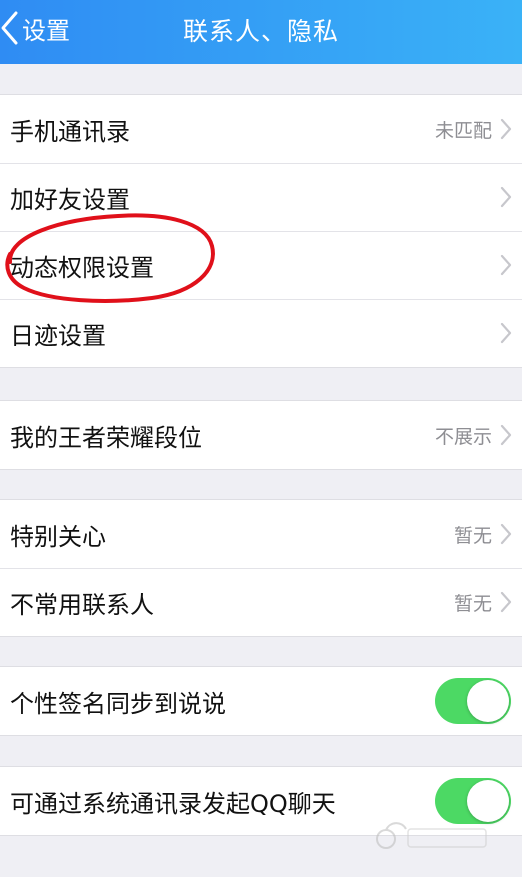  I want to click on row-special-care: 特别关心 暂无, so click(261, 534).